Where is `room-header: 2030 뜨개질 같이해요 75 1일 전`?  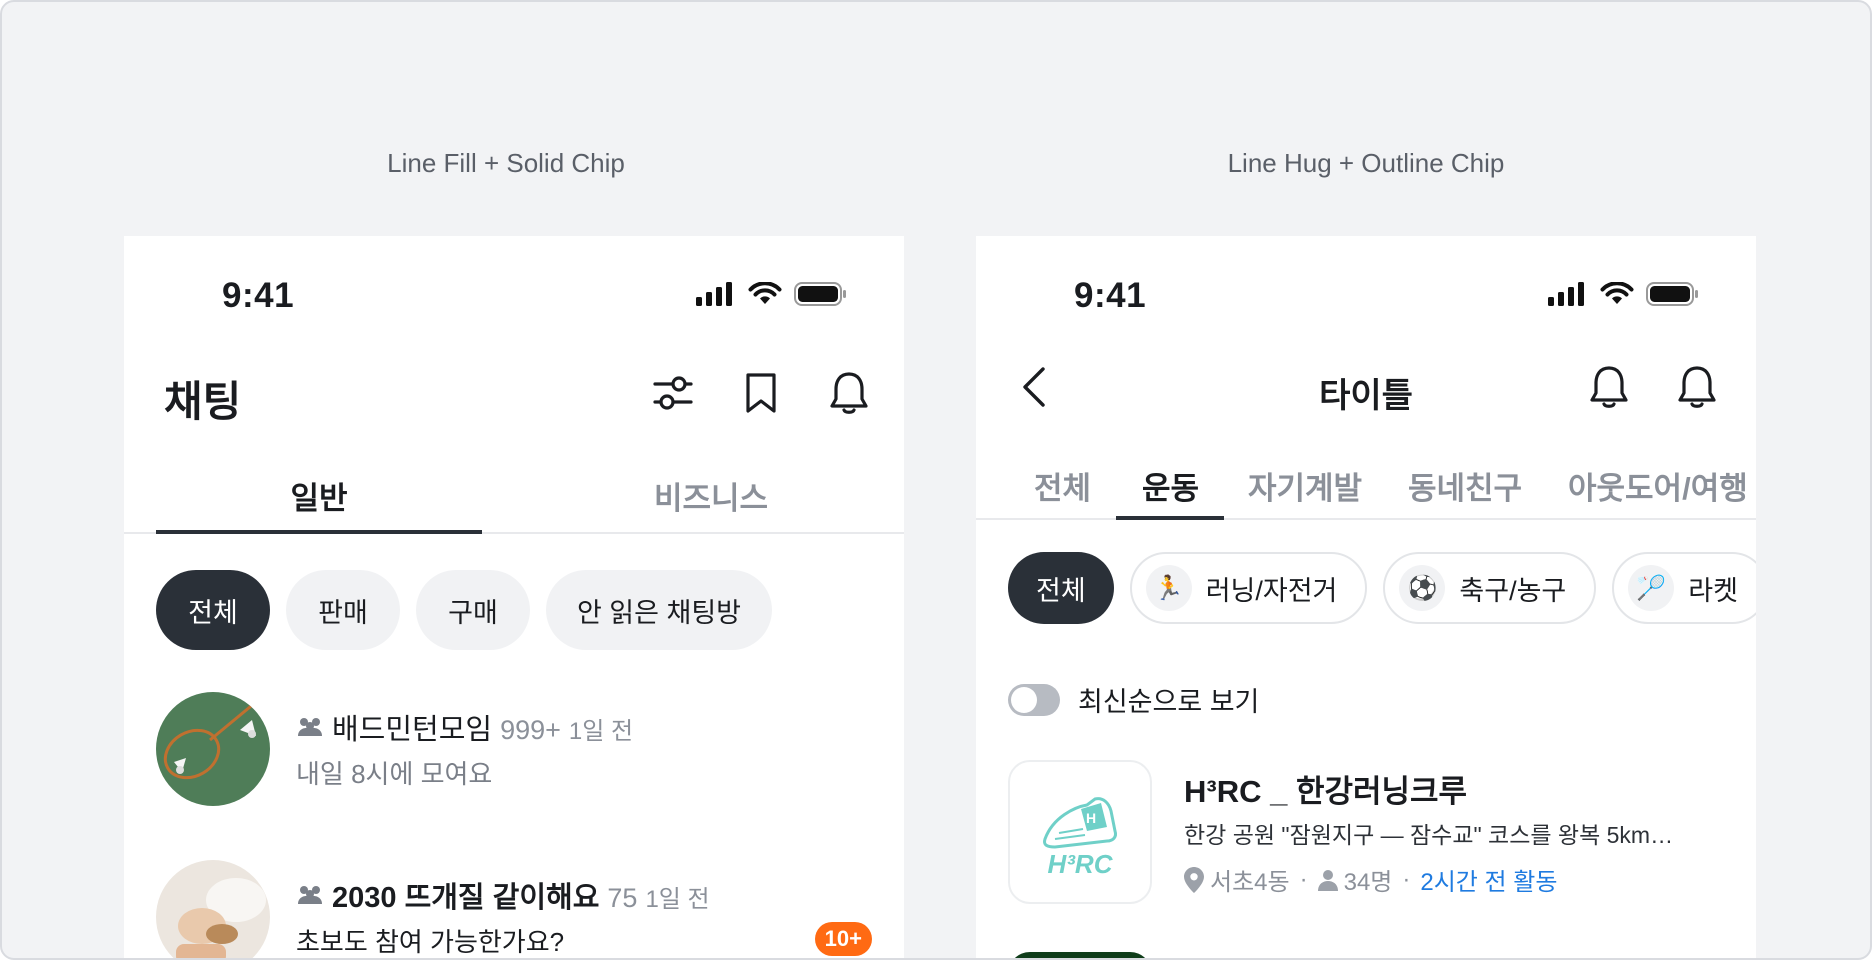
room-header: 2030 뜨개질 같이해요 75 1일 전 is located at coordinates (503, 895).